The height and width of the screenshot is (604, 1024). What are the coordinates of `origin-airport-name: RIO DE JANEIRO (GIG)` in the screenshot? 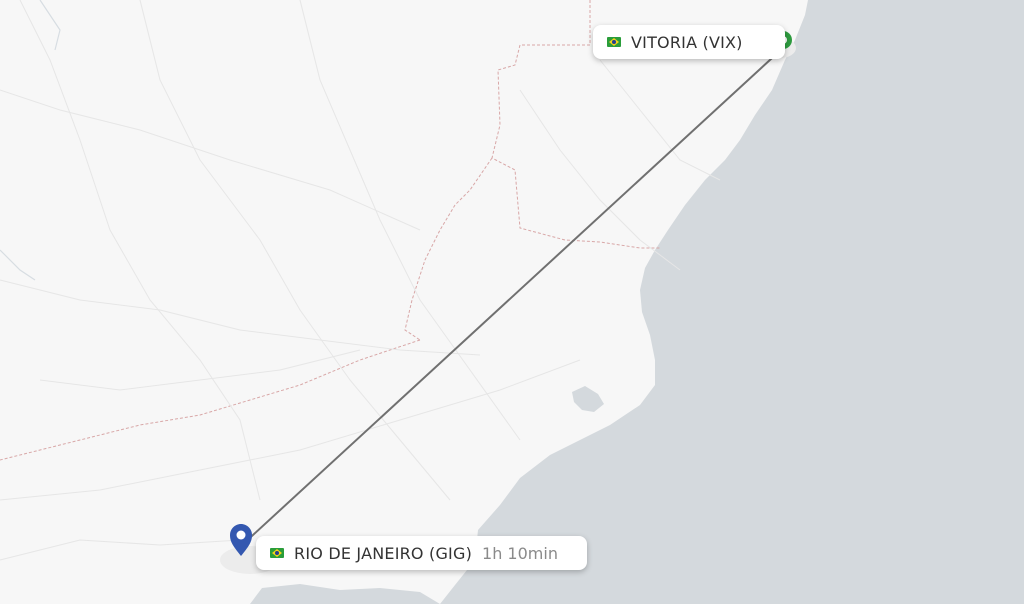 It's located at (383, 553).